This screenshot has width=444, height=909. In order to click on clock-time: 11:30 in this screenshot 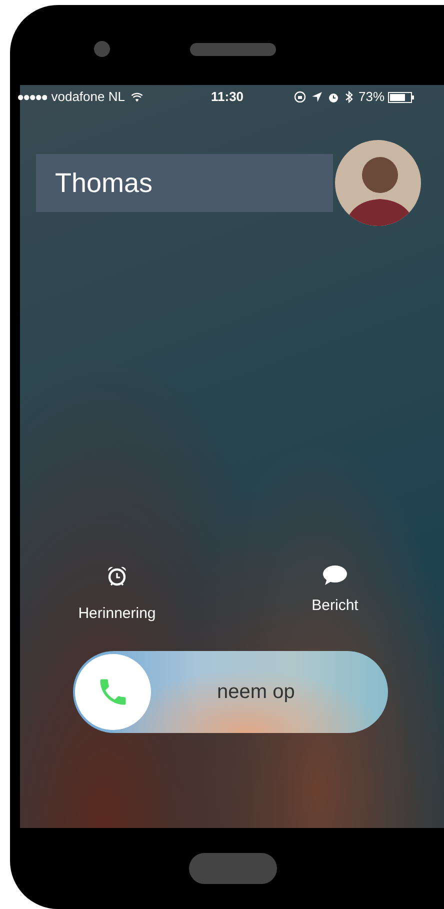, I will do `click(227, 97)`.